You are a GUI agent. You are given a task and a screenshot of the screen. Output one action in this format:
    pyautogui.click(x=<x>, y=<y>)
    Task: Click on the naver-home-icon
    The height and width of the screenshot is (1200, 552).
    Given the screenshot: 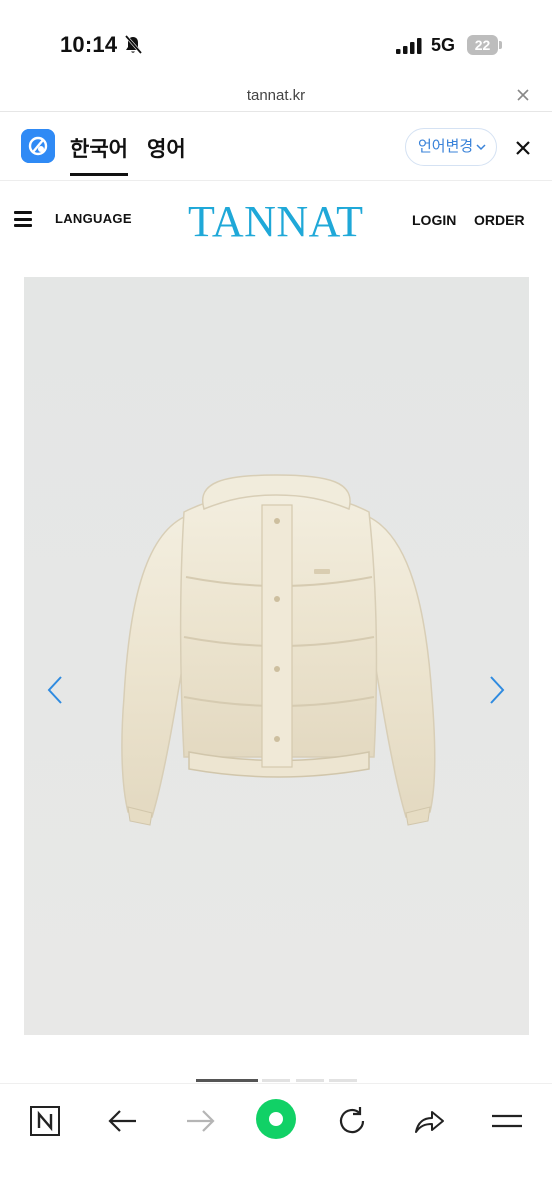 What is the action you would take?
    pyautogui.click(x=45, y=1121)
    